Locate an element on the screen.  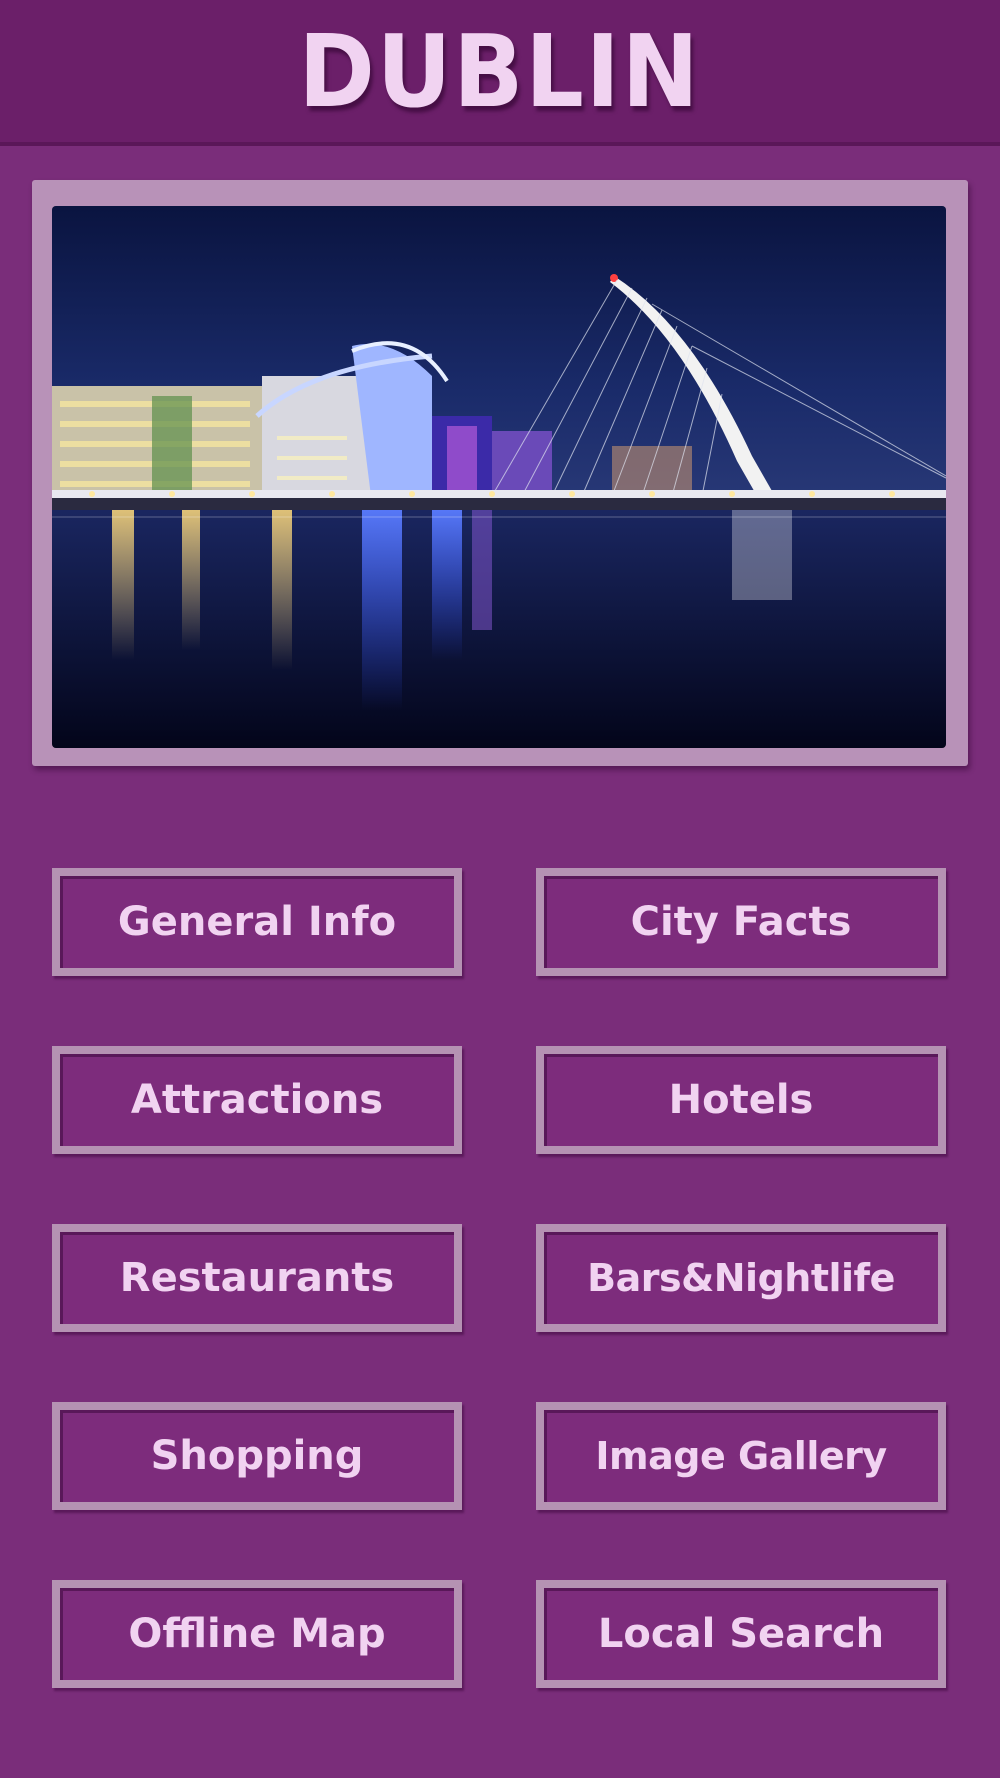
attractions-button: Attractions is located at coordinates (257, 1100).